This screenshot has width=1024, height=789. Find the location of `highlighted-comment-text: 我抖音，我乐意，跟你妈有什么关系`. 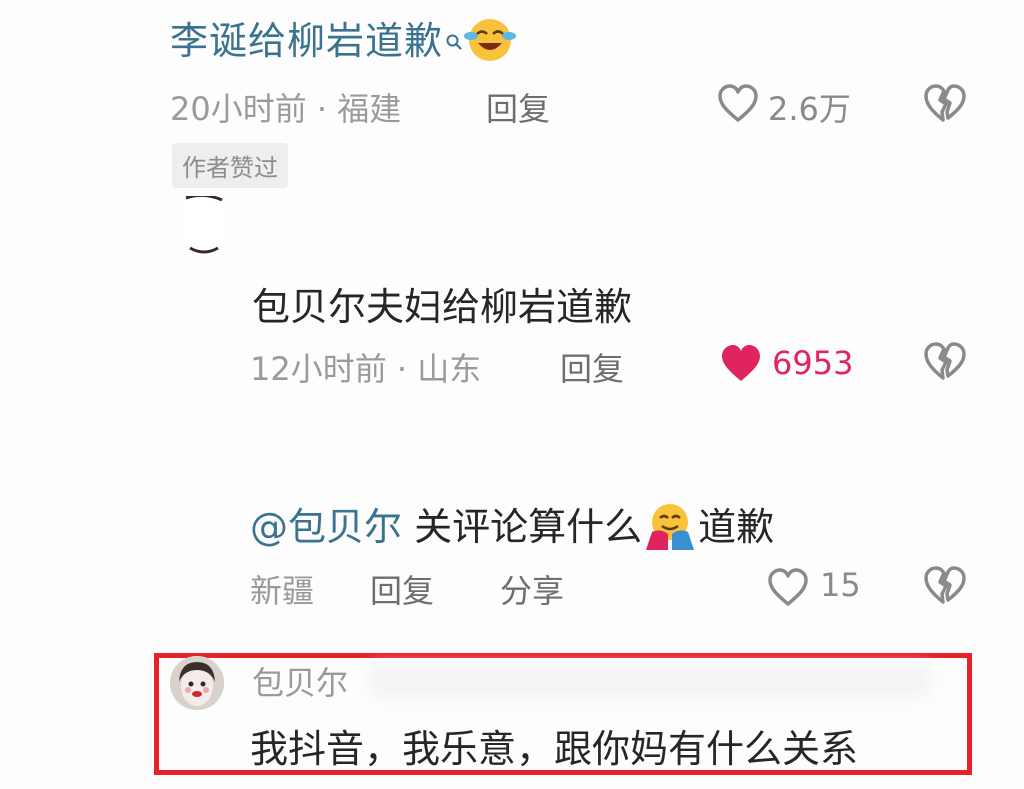

highlighted-comment-text: 我抖音，我乐意，跟你妈有什么关系 is located at coordinates (554, 749).